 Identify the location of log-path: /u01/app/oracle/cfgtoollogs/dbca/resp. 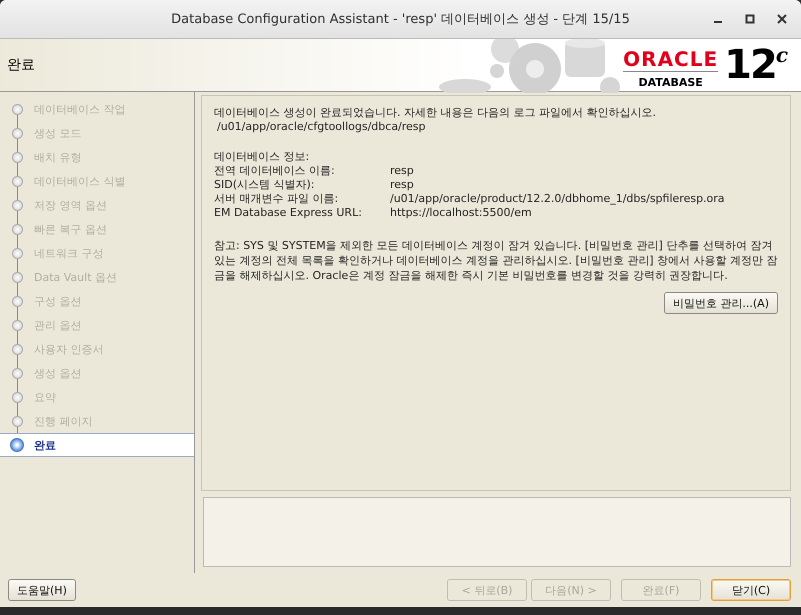
(321, 127).